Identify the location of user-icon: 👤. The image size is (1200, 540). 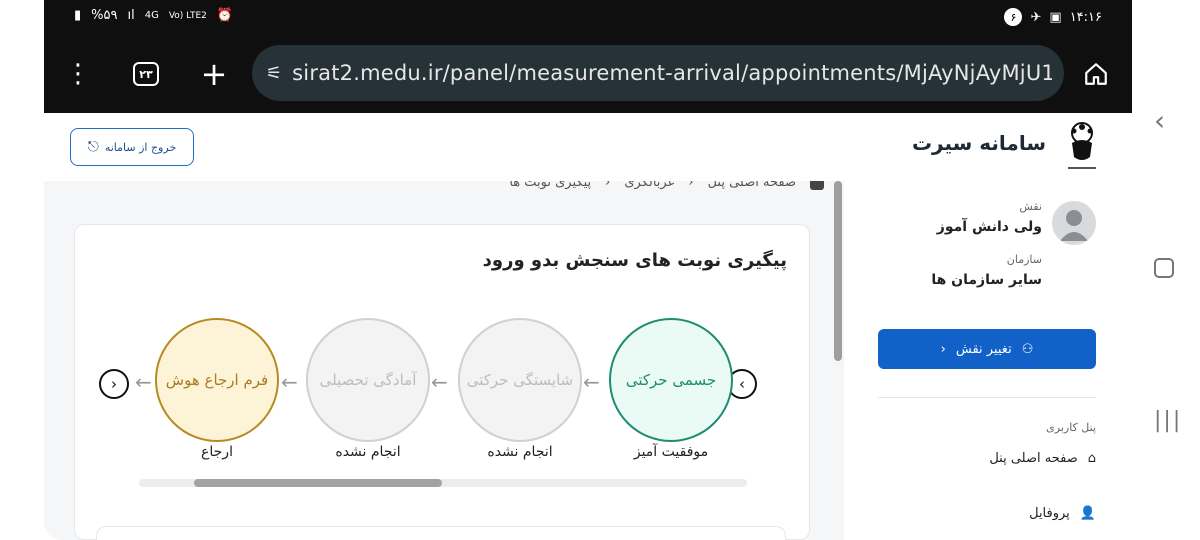
(1087, 513).